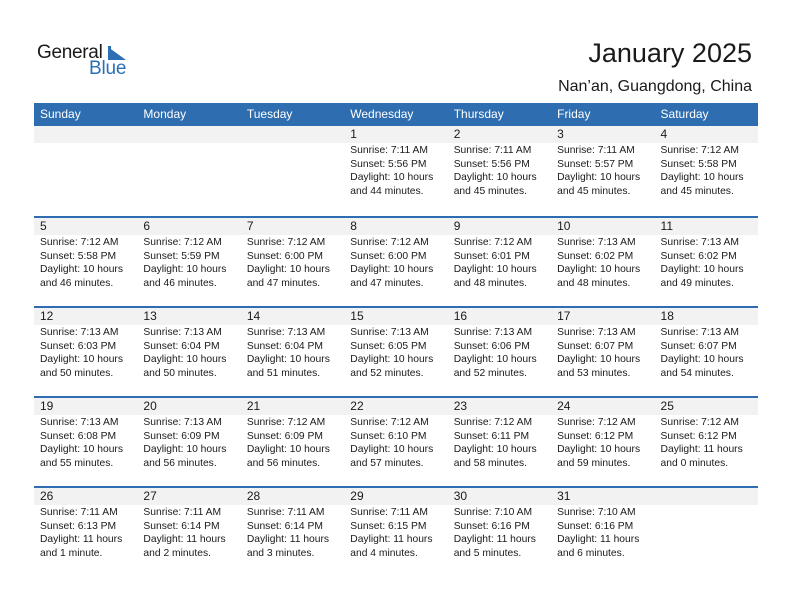  What do you see at coordinates (594, 373) in the screenshot?
I see `daylight-text: and 53 minutes.` at bounding box center [594, 373].